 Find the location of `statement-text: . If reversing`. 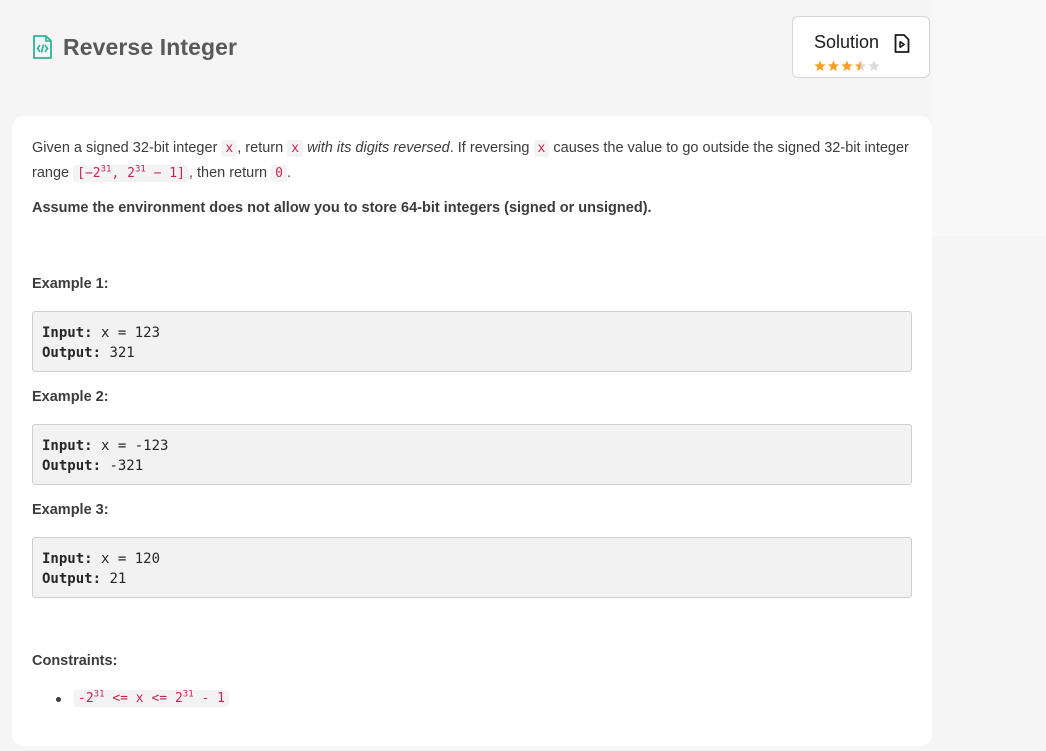

statement-text: . If reversing is located at coordinates (491, 148).